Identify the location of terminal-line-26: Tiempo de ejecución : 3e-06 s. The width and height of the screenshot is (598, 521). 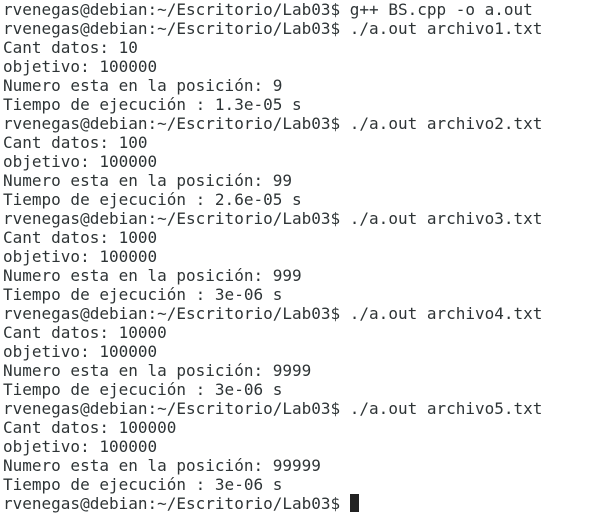
(143, 484).